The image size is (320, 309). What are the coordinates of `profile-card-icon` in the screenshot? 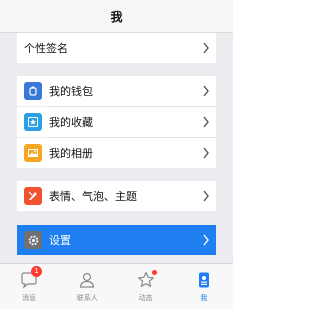 It's located at (204, 280).